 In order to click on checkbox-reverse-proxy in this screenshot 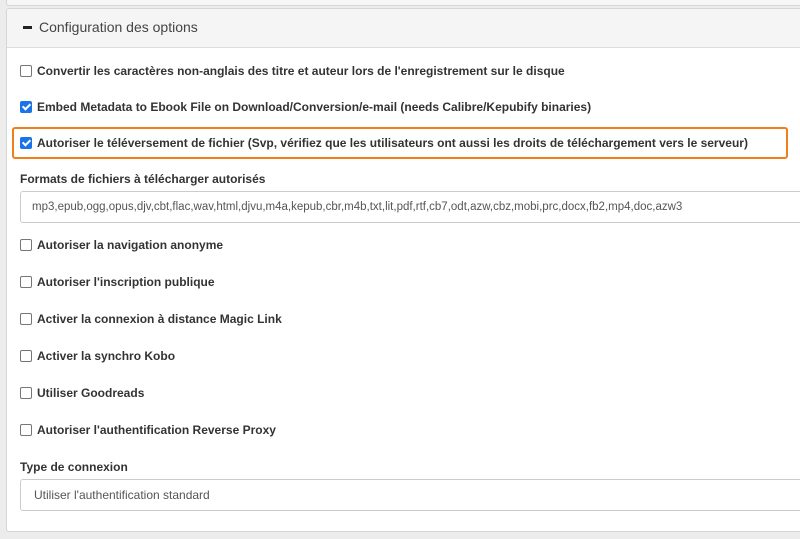, I will do `click(26, 430)`.